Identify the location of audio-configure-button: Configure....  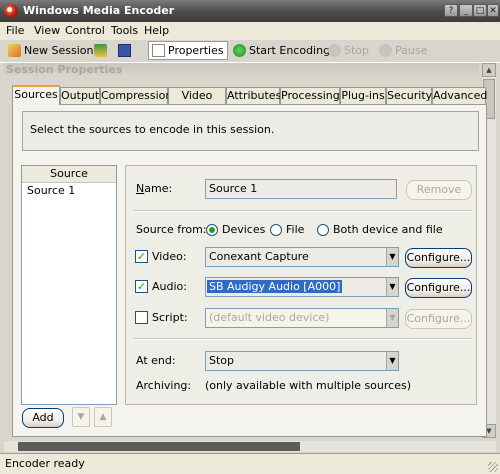
(438, 288).